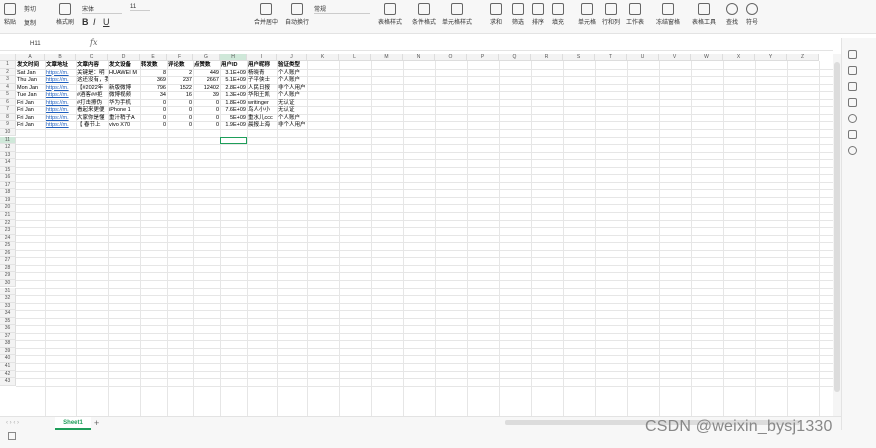 This screenshot has width=876, height=448. I want to click on column-header: V, so click(675, 57).